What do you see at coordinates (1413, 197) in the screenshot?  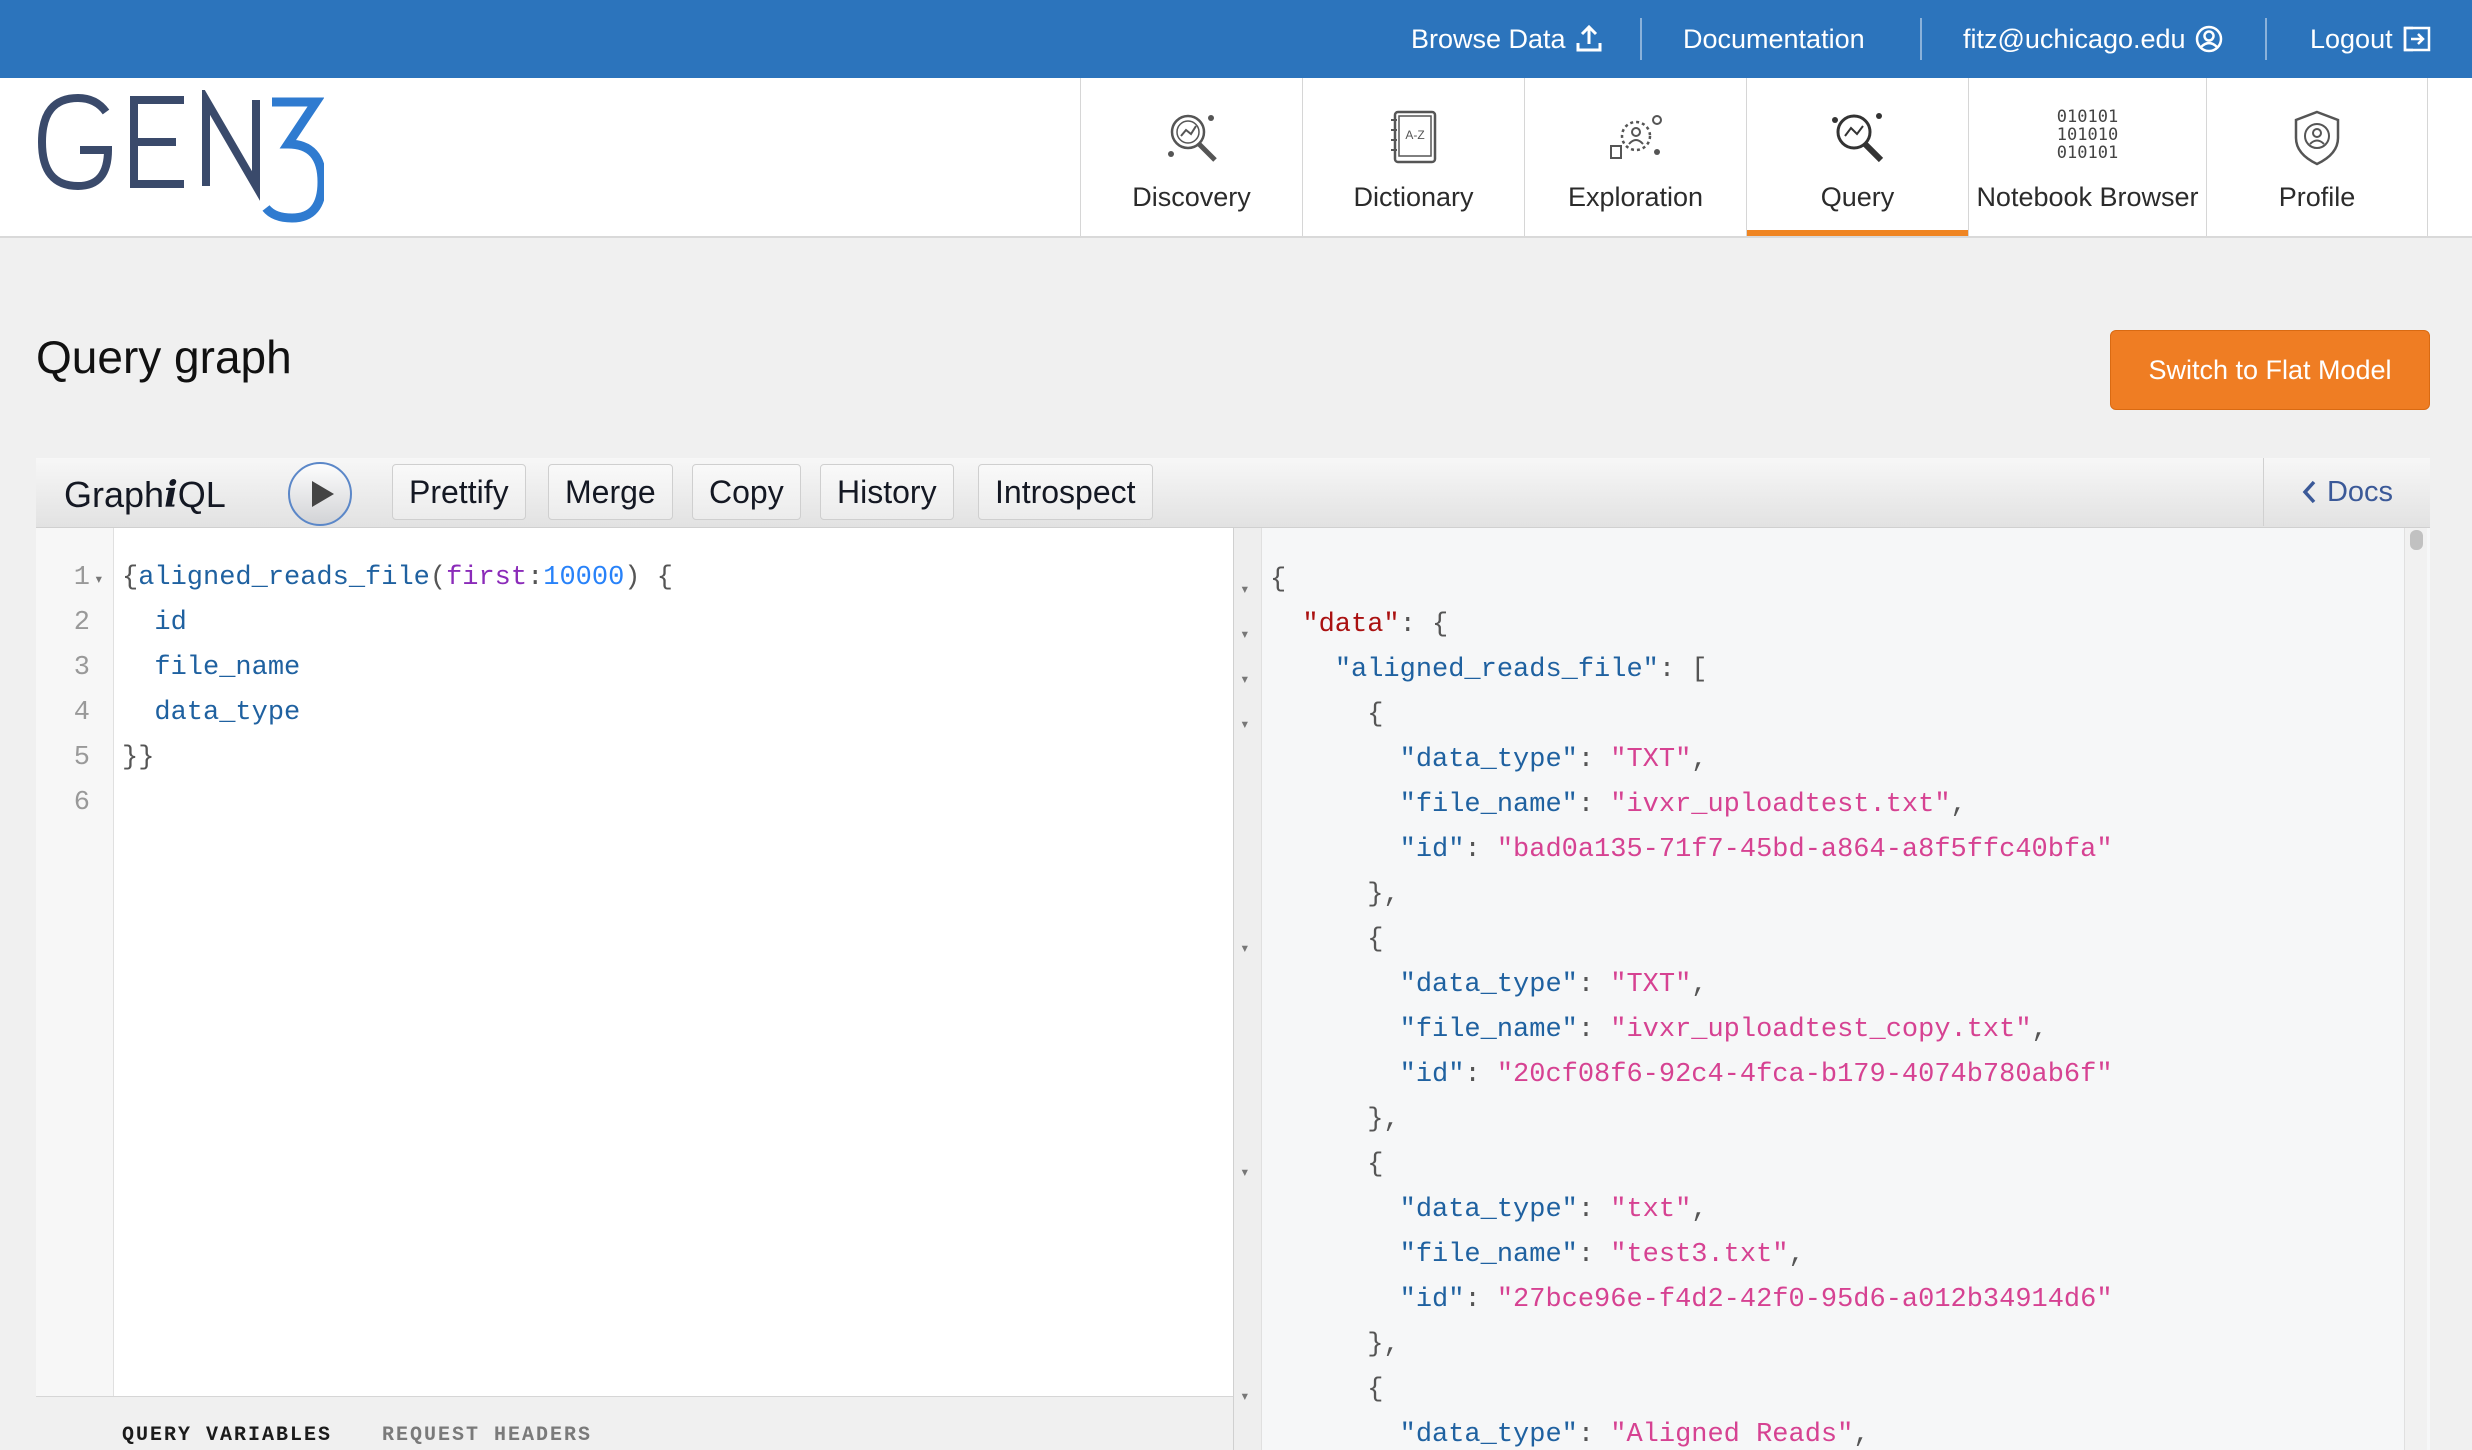 I see `tab-label: Dictionary` at bounding box center [1413, 197].